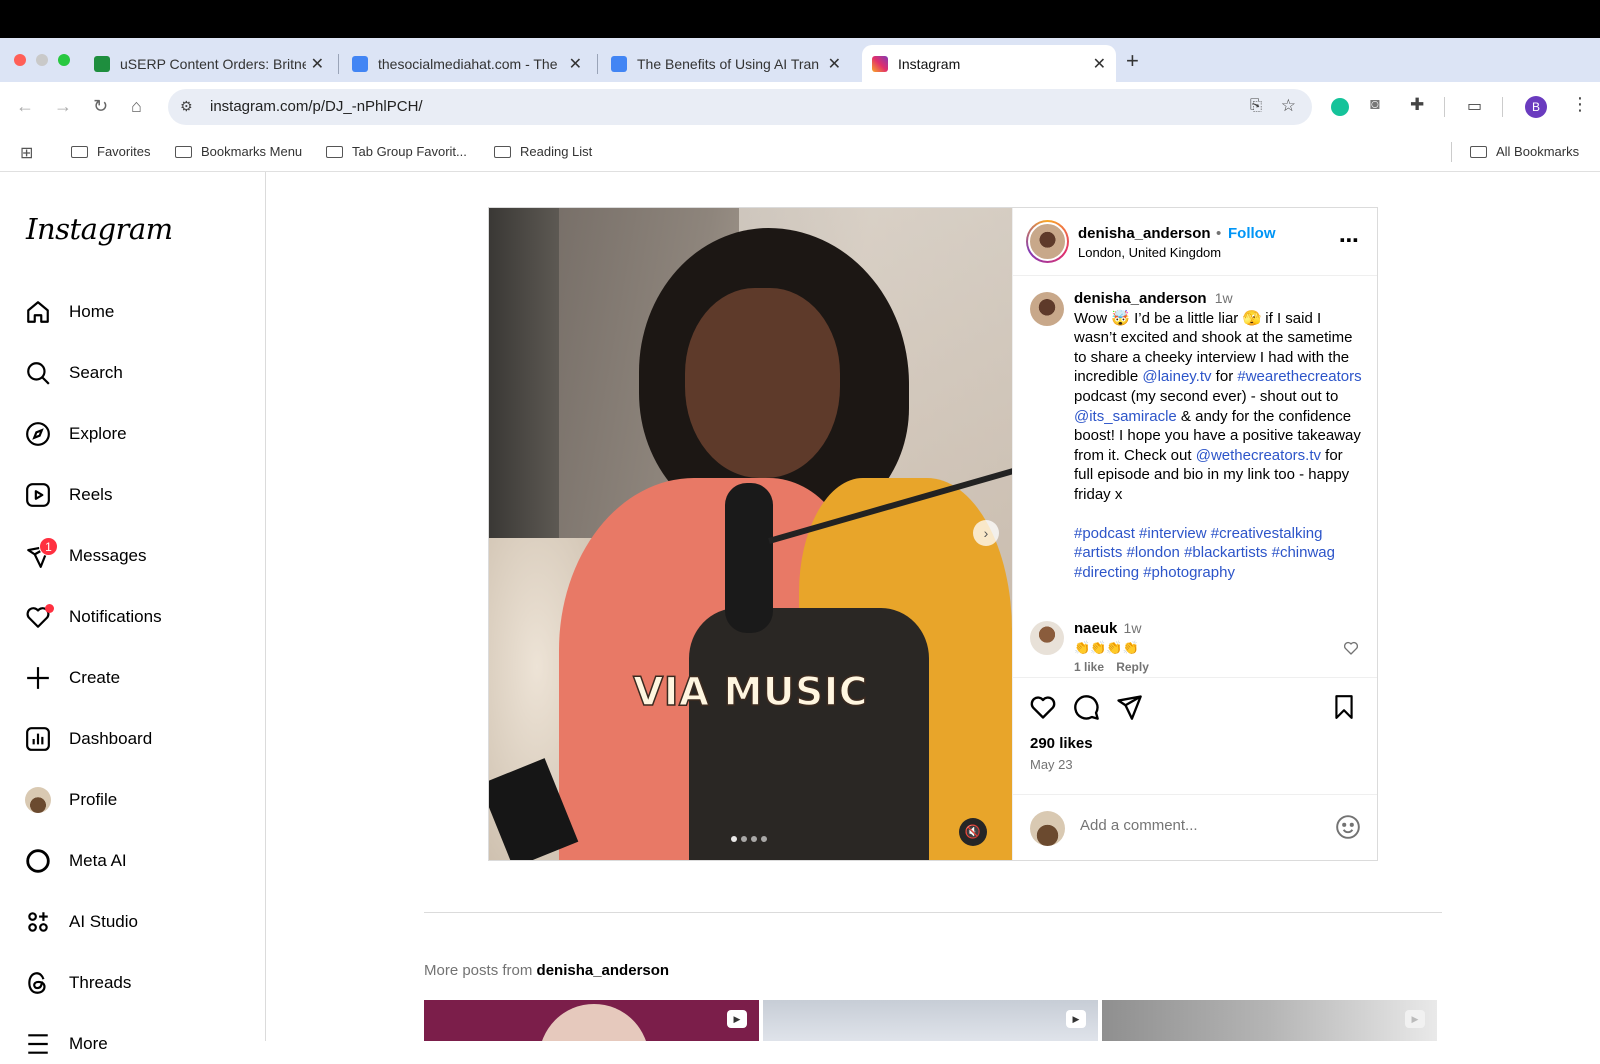  Describe the element at coordinates (66, 1044) in the screenshot. I see `nav-more: More` at that location.